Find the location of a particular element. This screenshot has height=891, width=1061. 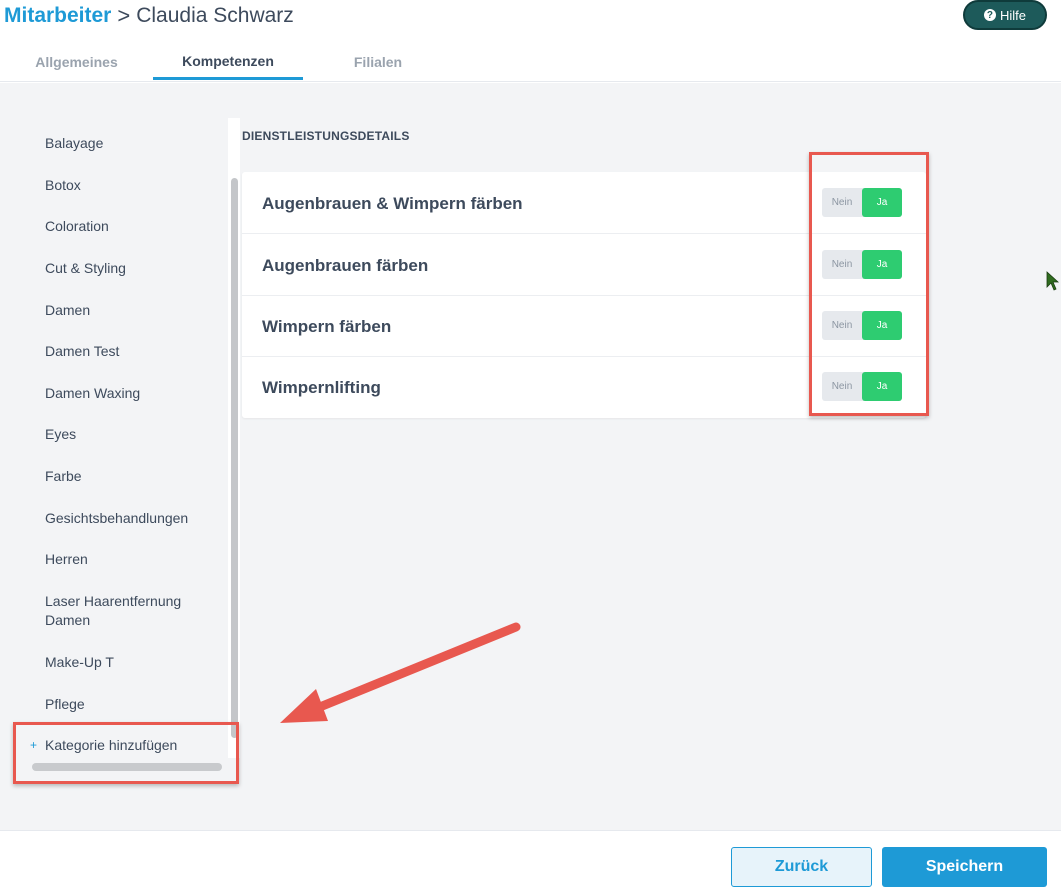

page-title: Claudia Schwarz is located at coordinates (215, 15).